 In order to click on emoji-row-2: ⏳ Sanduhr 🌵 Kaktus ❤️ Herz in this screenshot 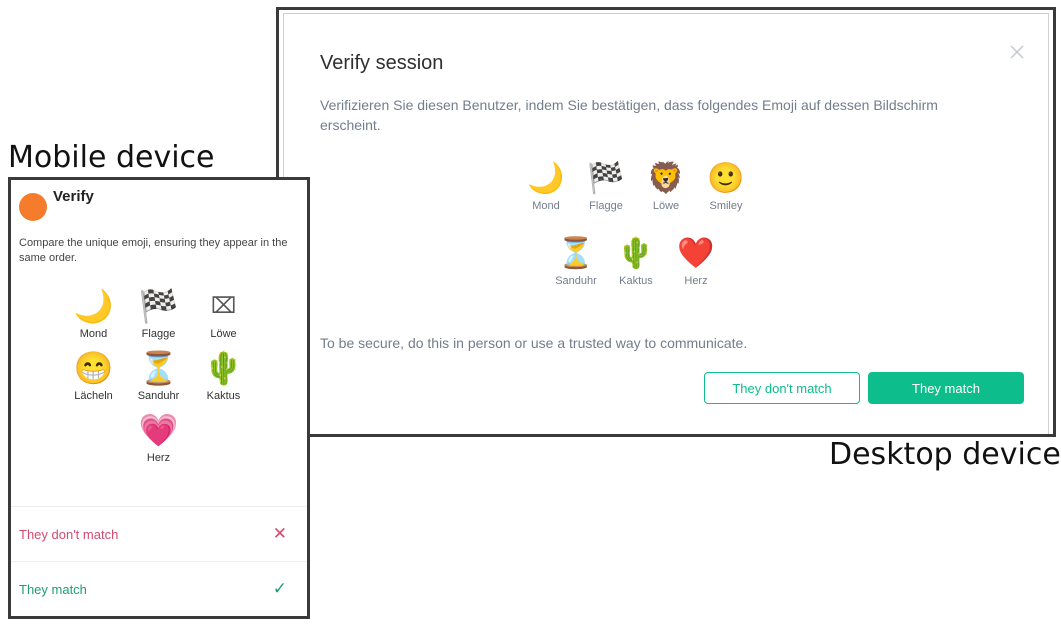, I will do `click(666, 261)`.